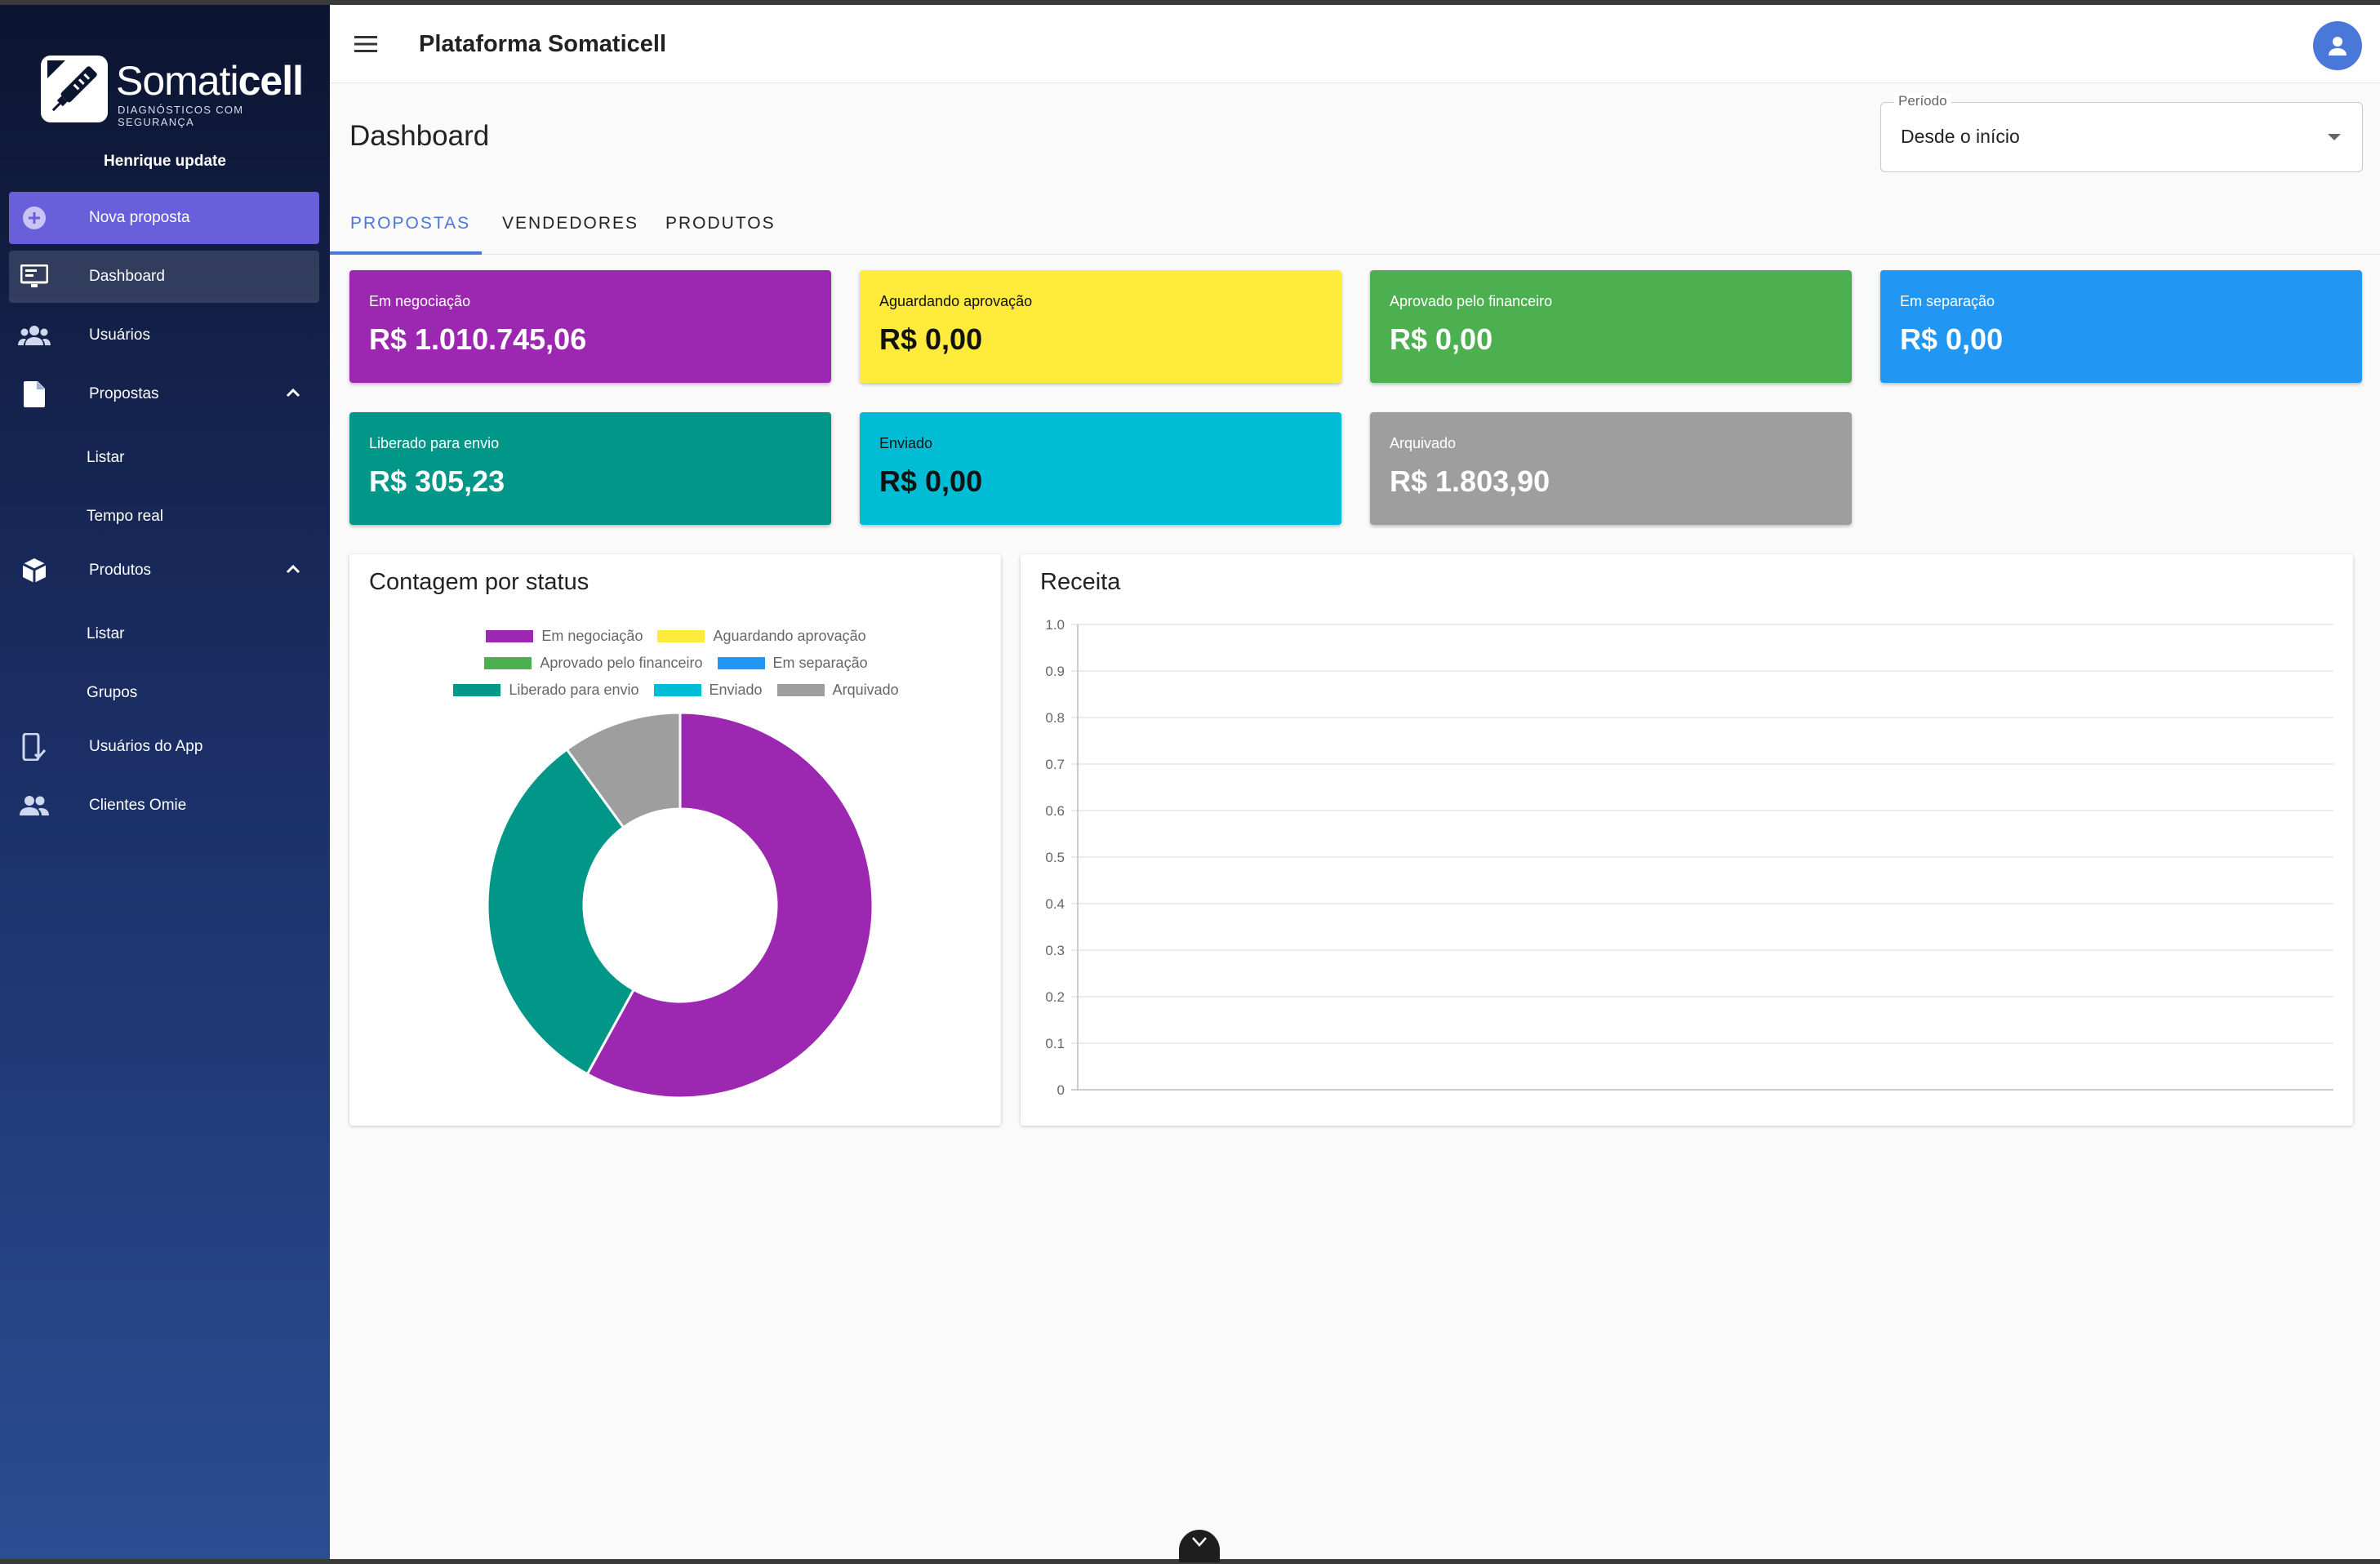 The height and width of the screenshot is (1564, 2380). I want to click on sidebar-subitem-grupos: Grupos, so click(112, 693).